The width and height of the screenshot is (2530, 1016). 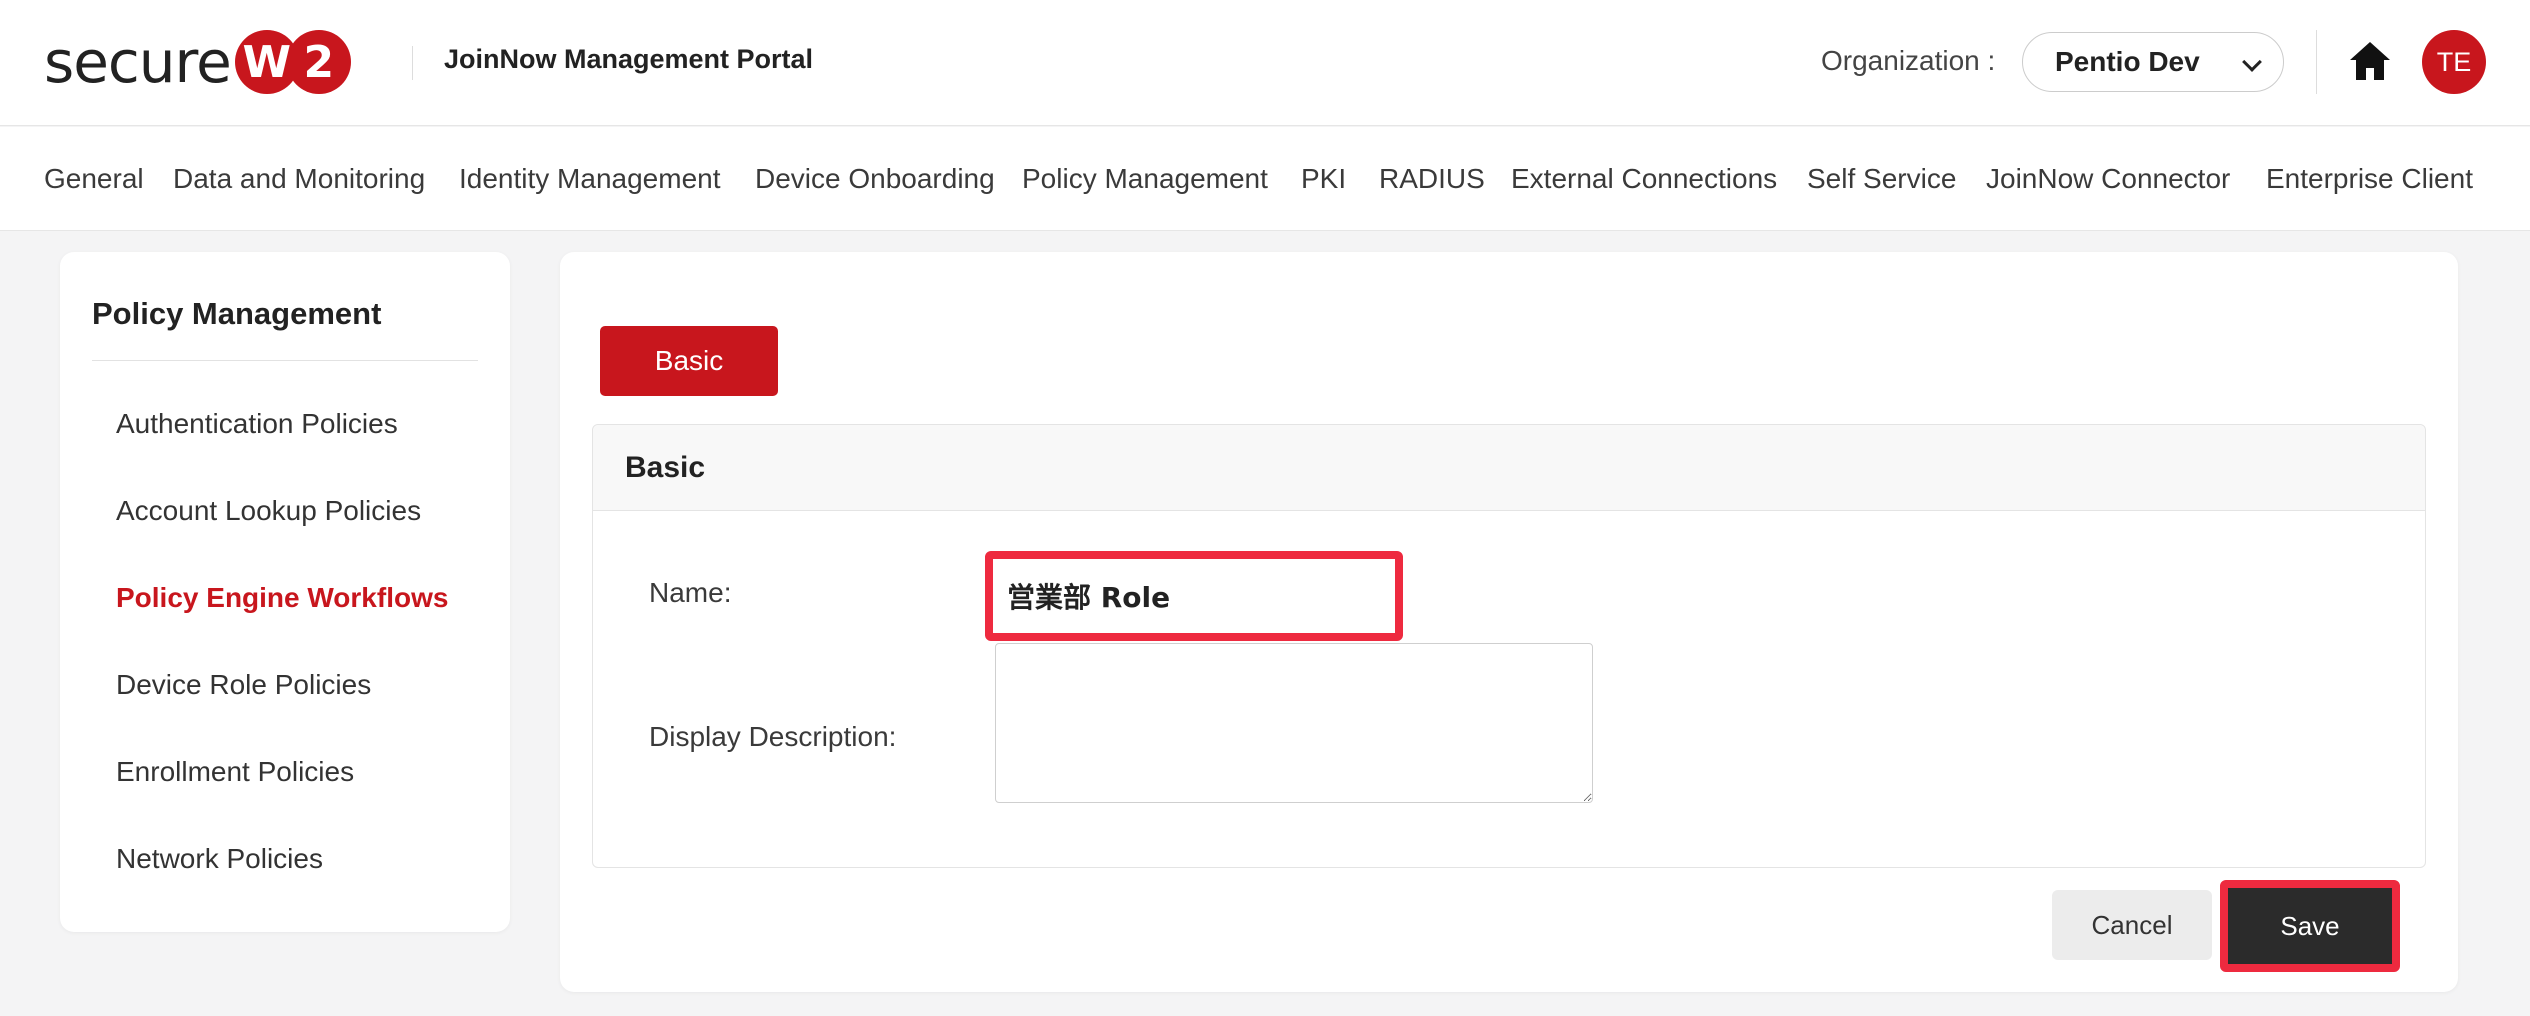 What do you see at coordinates (285, 360) in the screenshot?
I see `sidebar-divider` at bounding box center [285, 360].